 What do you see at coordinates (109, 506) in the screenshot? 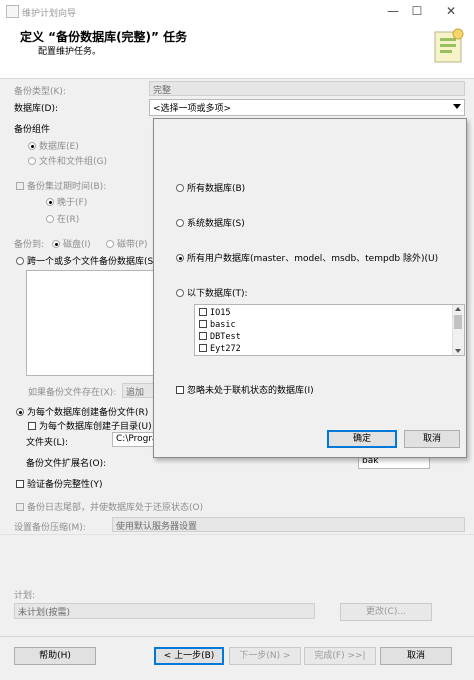
I see `taillog-checkbox: 备份日志尾部，并使数据库处于还原状态(O)` at bounding box center [109, 506].